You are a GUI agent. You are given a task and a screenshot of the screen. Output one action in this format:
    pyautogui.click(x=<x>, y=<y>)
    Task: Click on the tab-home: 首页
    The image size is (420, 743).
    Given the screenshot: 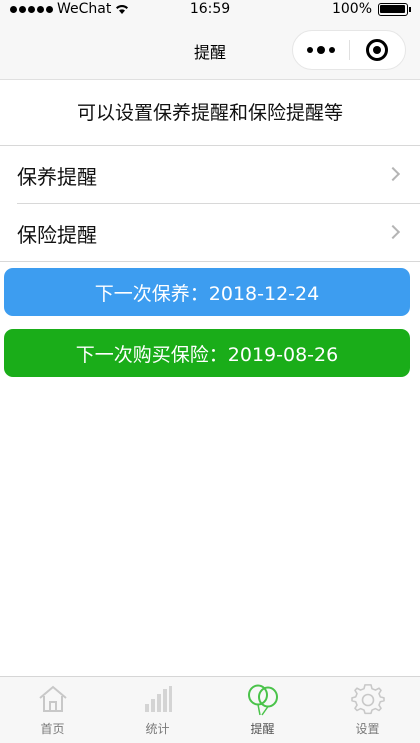 What is the action you would take?
    pyautogui.click(x=52, y=710)
    